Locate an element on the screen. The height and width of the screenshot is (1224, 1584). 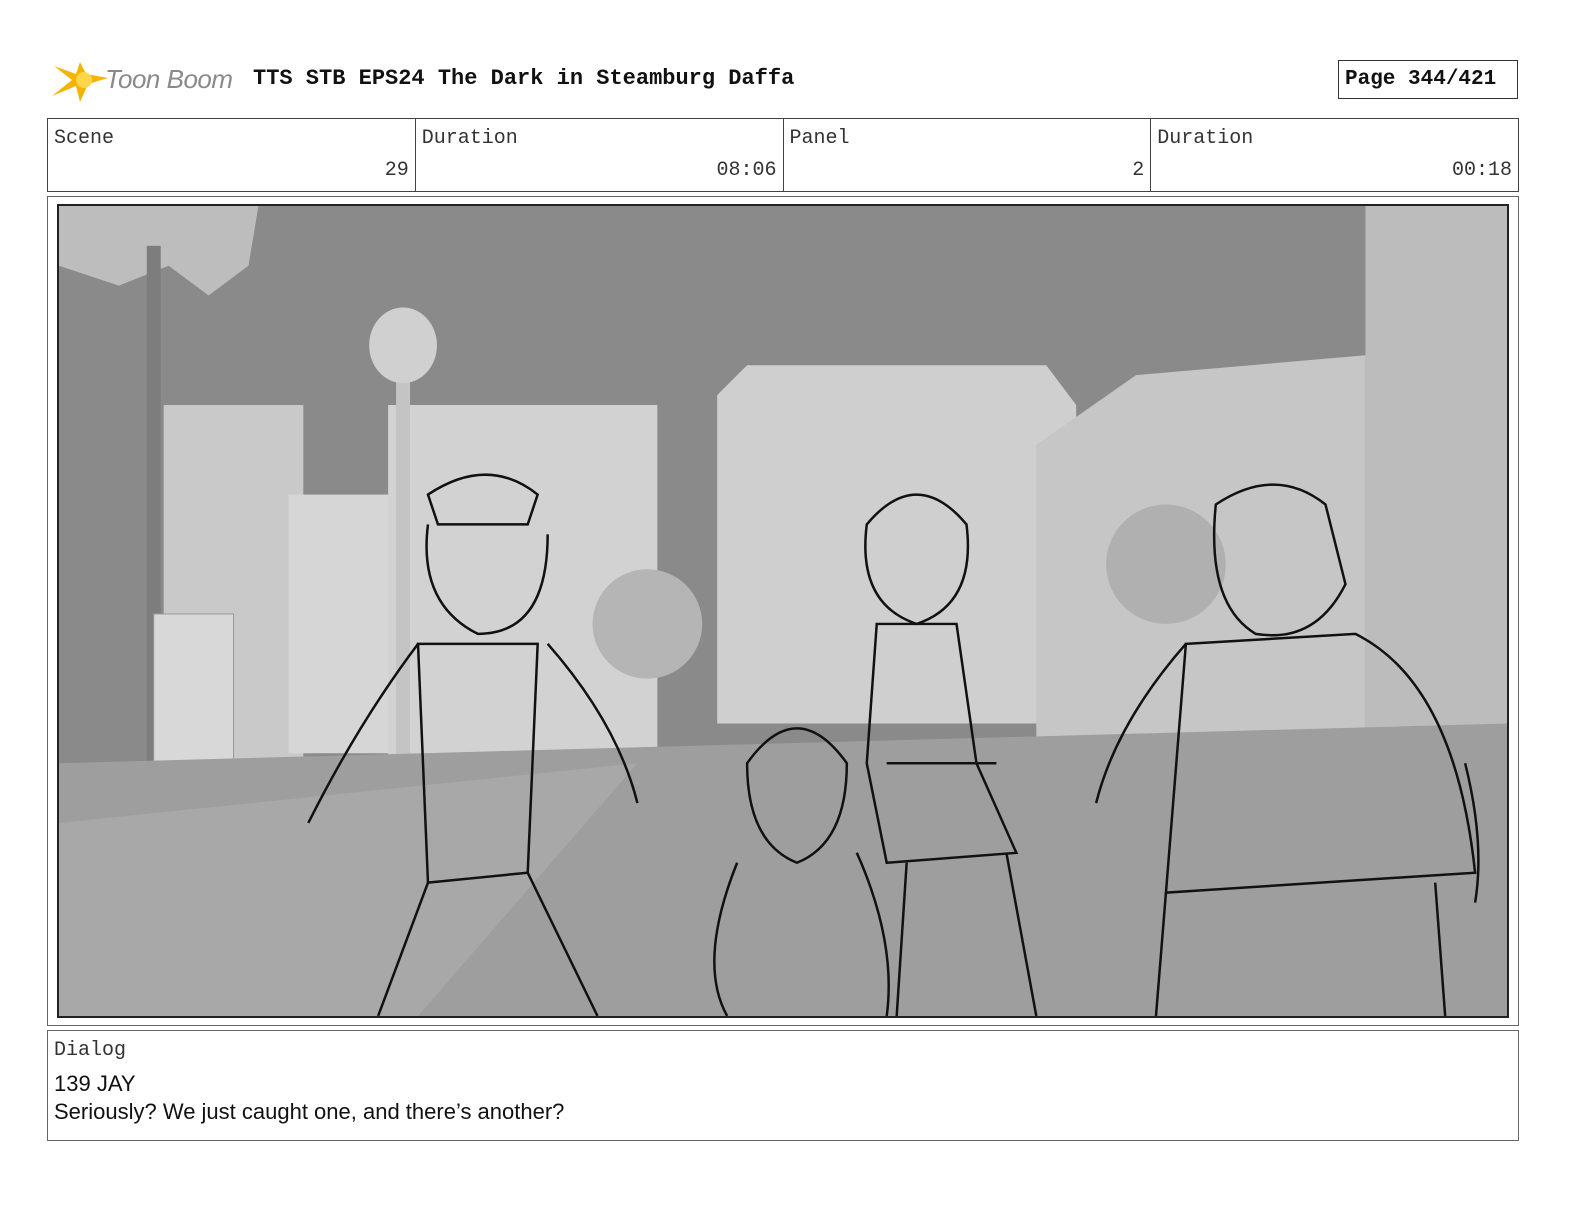
scene-duration-value: 08:06 is located at coordinates (746, 170).